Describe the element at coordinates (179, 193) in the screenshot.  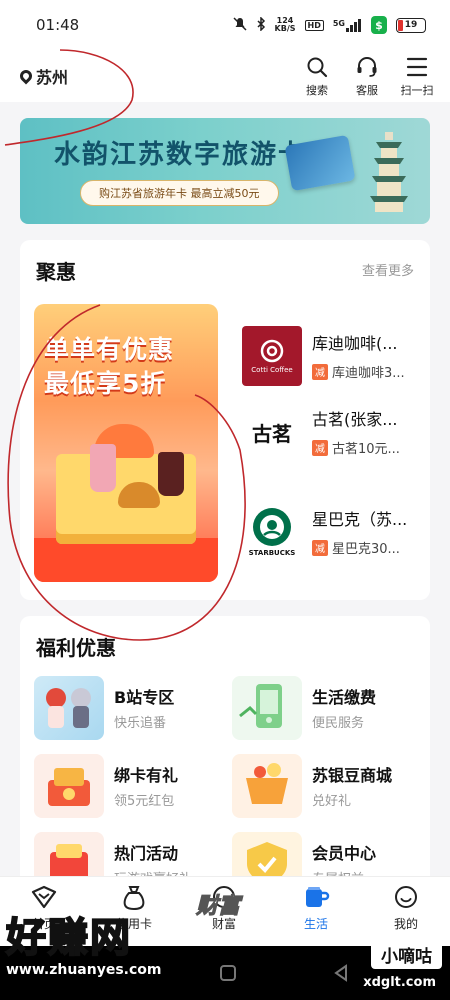
I see `banner-subtitle: 购江苏省旅游年卡 最高立减50元` at that location.